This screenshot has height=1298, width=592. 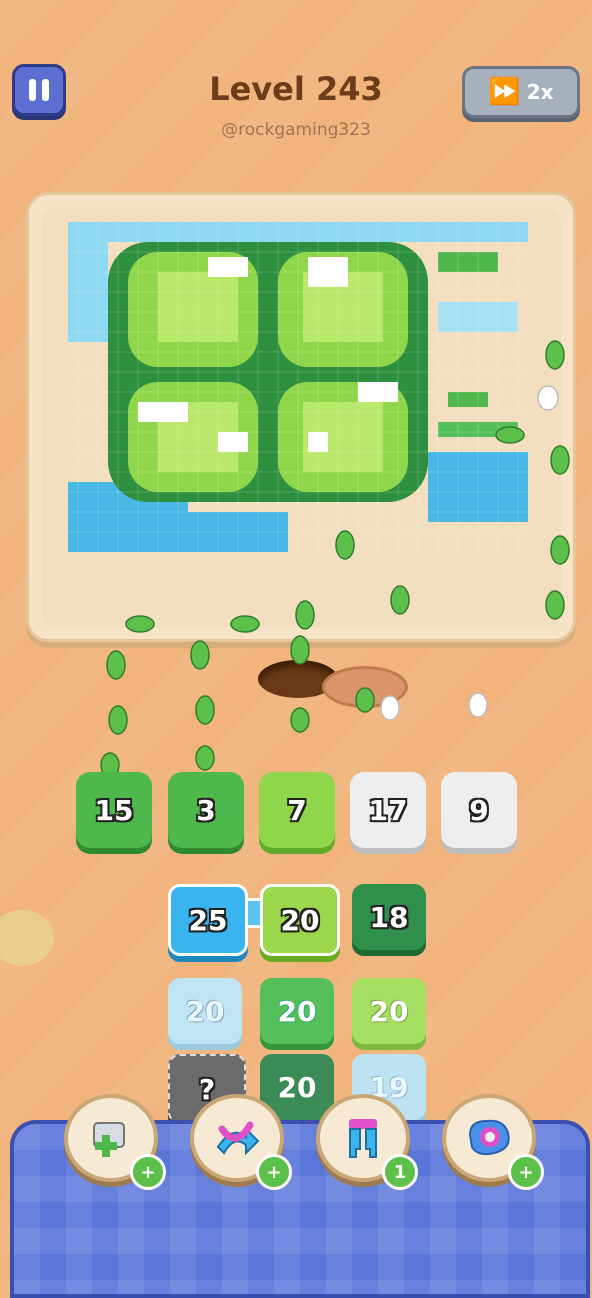 I want to click on add-slot-icon, so click(x=109, y=1139).